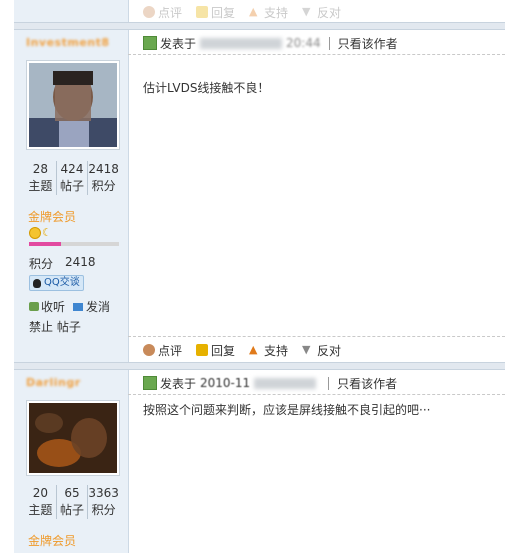 The width and height of the screenshot is (505, 553). I want to click on moon-icon: ☾, so click(47, 232).